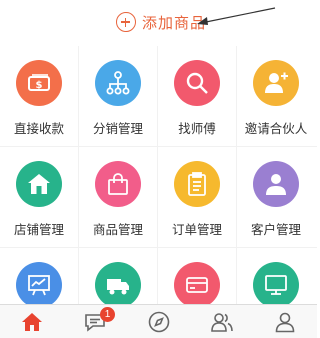 Image resolution: width=320 pixels, height=338 pixels. I want to click on bottom-tab-bar: 1, so click(158, 321).